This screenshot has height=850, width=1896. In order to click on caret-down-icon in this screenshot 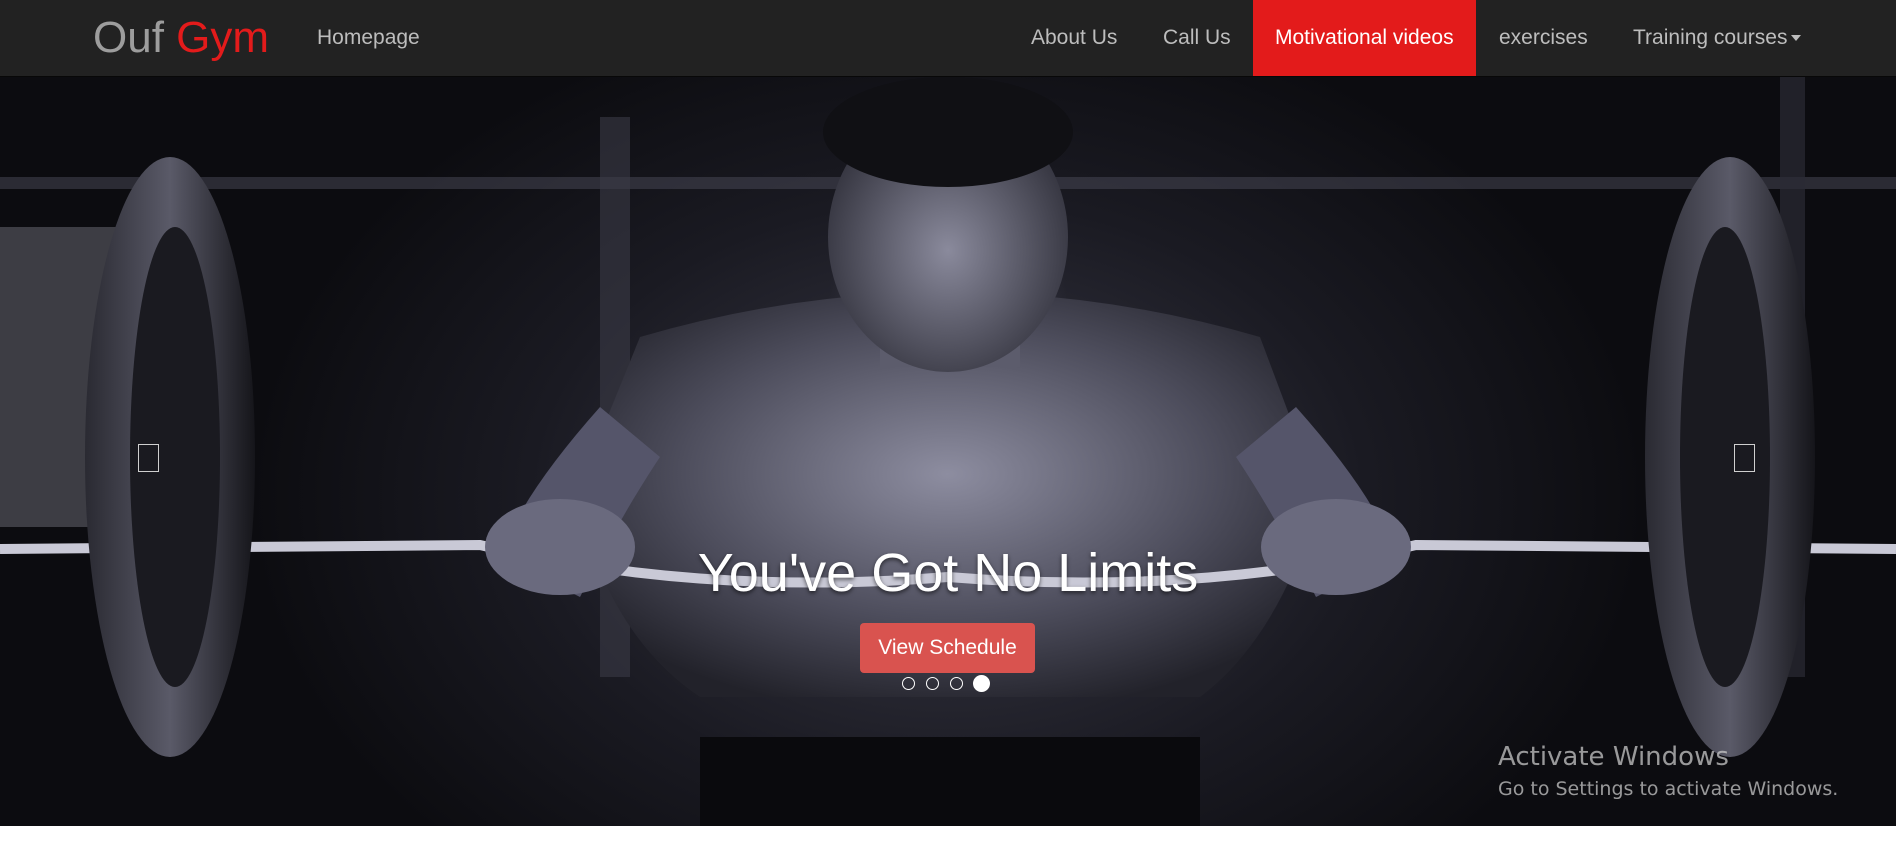, I will do `click(1796, 38)`.